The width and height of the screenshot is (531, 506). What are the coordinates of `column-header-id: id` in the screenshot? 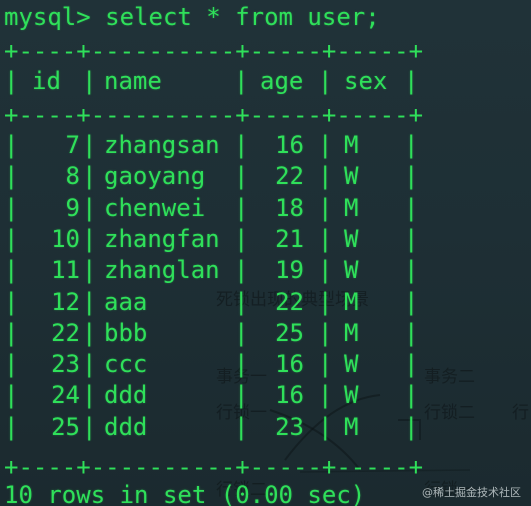 It's located at (46, 81).